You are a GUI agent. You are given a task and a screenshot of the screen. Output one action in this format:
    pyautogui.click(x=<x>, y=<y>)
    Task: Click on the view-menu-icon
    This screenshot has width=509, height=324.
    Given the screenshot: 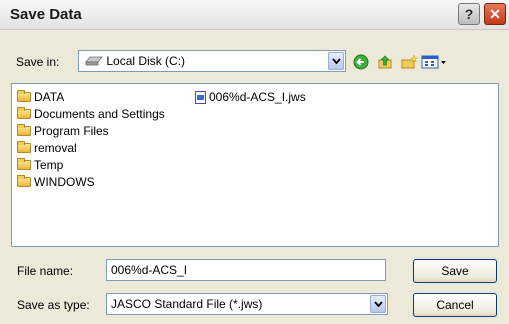 What is the action you would take?
    pyautogui.click(x=434, y=62)
    